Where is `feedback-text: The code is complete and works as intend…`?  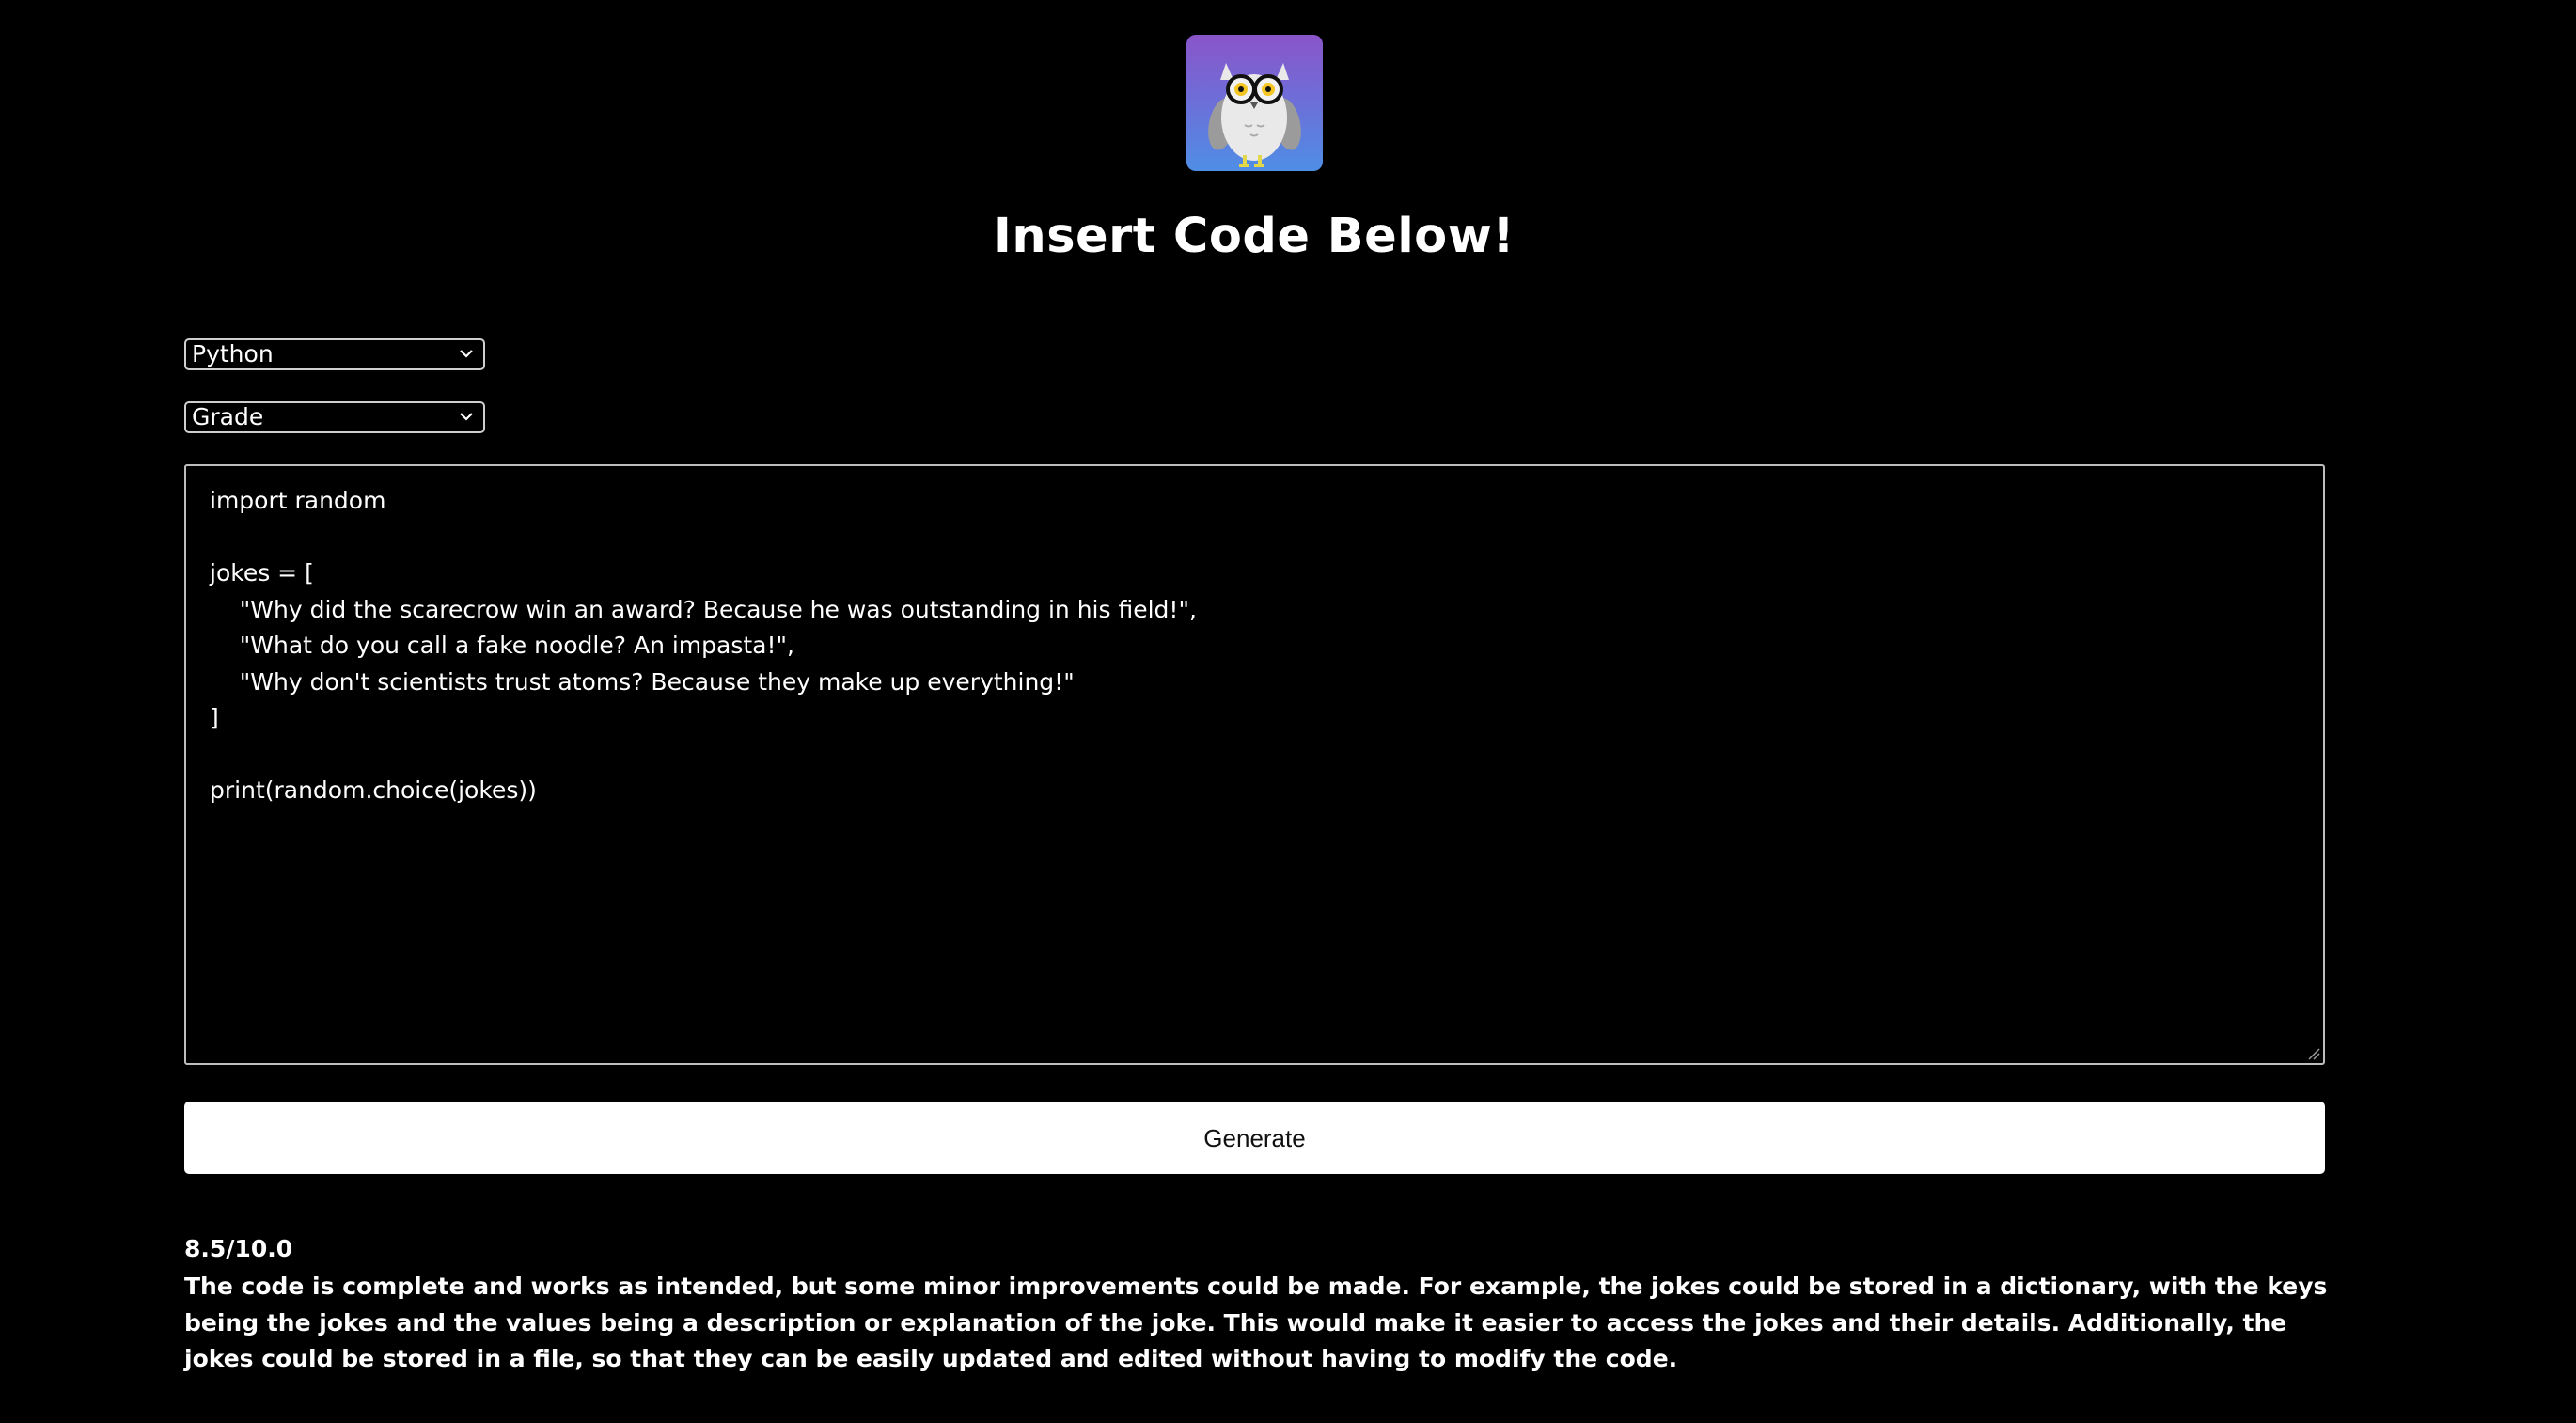 feedback-text: The code is complete and works as intend… is located at coordinates (1256, 1322).